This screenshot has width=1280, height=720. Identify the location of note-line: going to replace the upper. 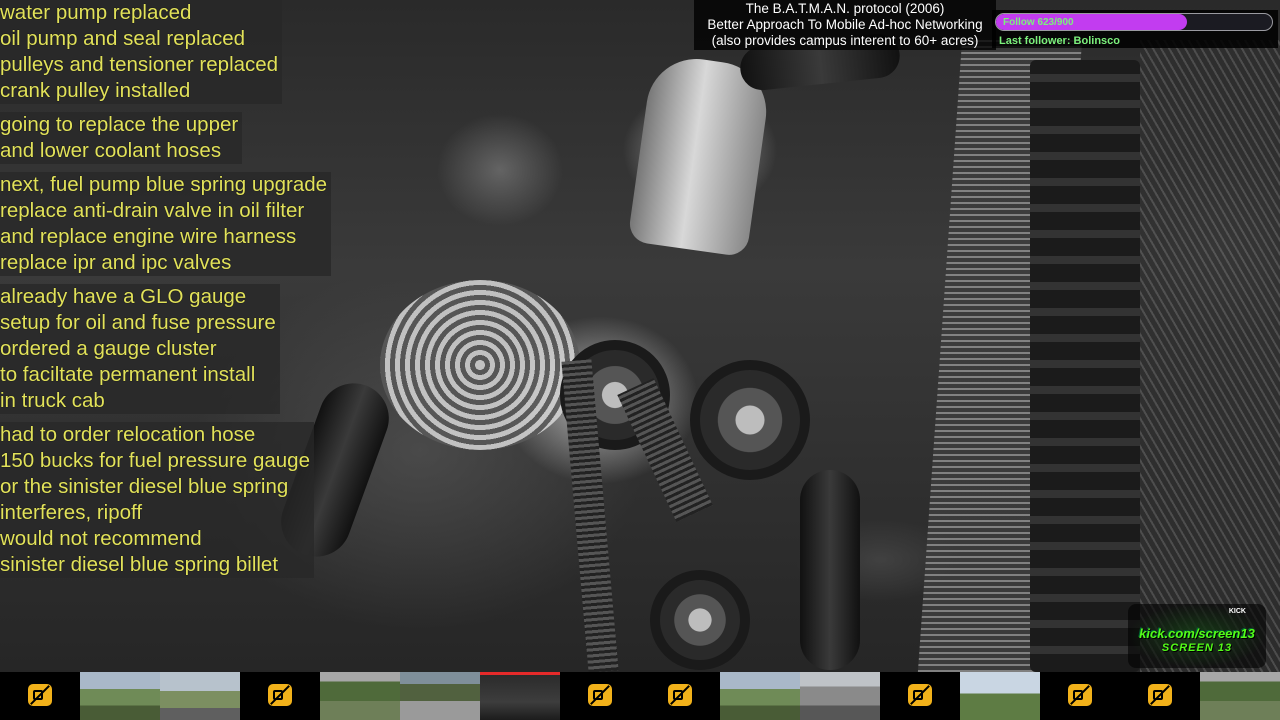
(119, 124).